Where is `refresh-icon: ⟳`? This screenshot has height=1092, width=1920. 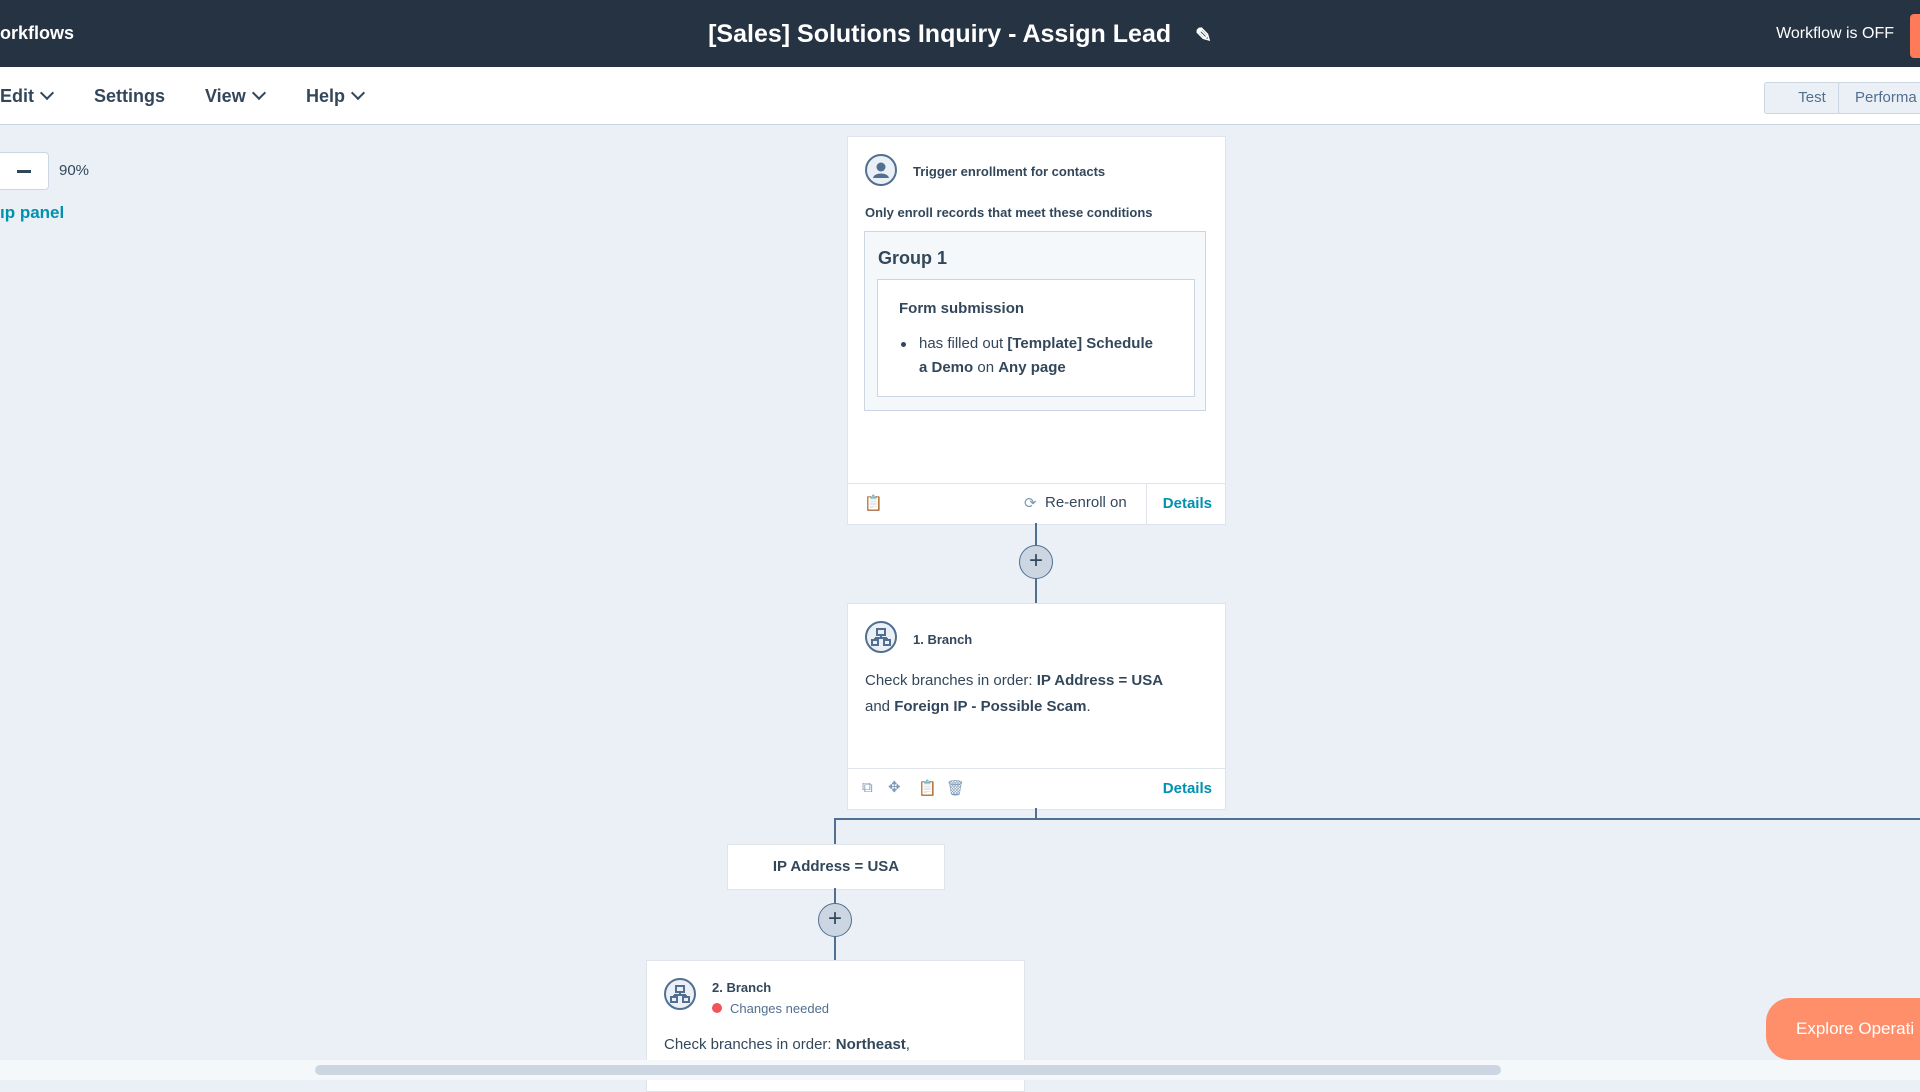 refresh-icon: ⟳ is located at coordinates (1030, 503).